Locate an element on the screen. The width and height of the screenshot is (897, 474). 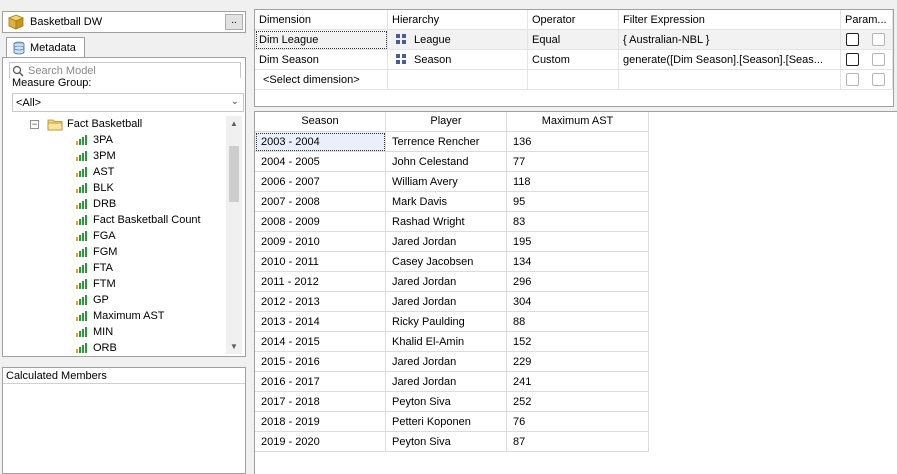
tree-measure-item: FTM is located at coordinates (96, 284).